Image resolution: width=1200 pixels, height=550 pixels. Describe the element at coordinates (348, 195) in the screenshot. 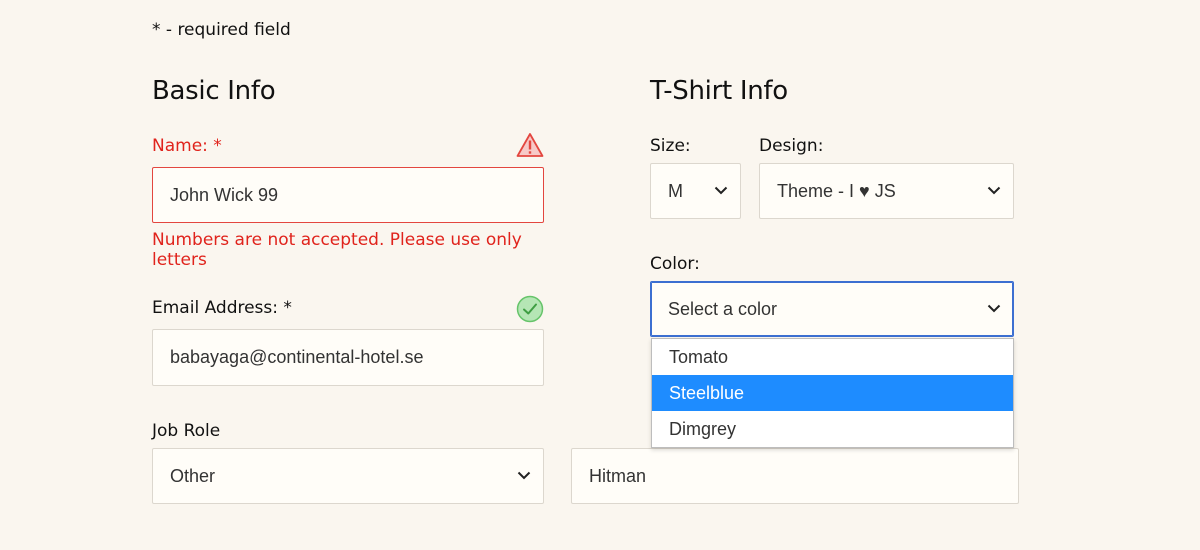

I see `name-input: John Wick 99` at that location.